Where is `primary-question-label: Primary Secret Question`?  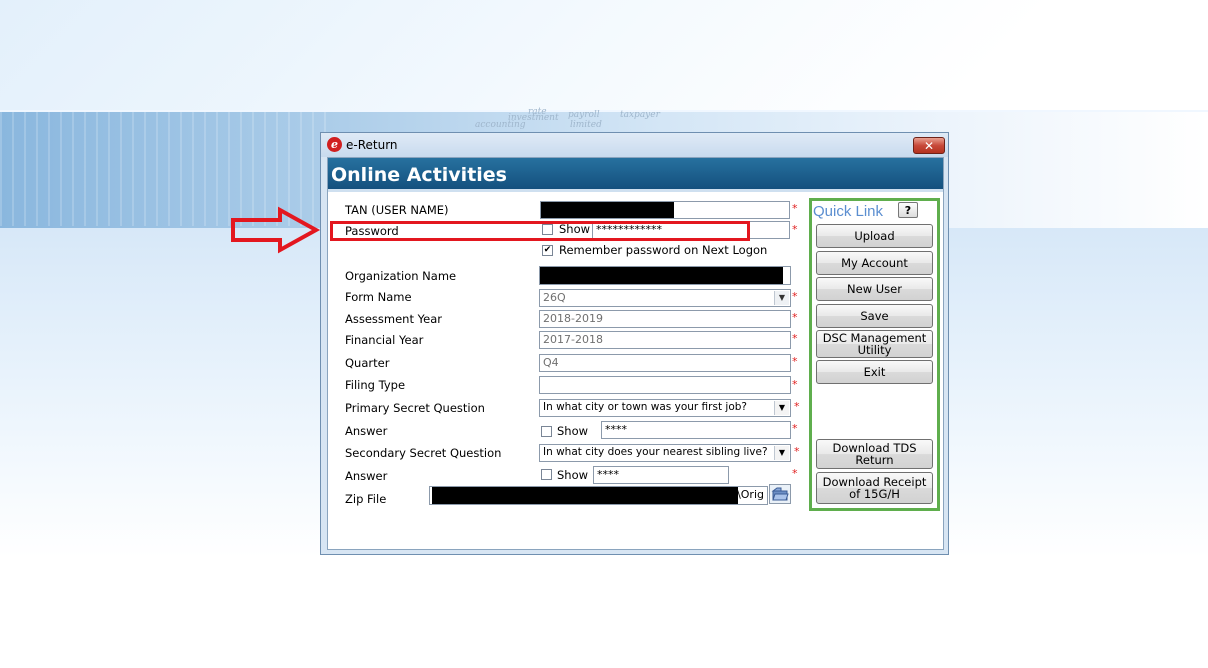 primary-question-label: Primary Secret Question is located at coordinates (415, 408).